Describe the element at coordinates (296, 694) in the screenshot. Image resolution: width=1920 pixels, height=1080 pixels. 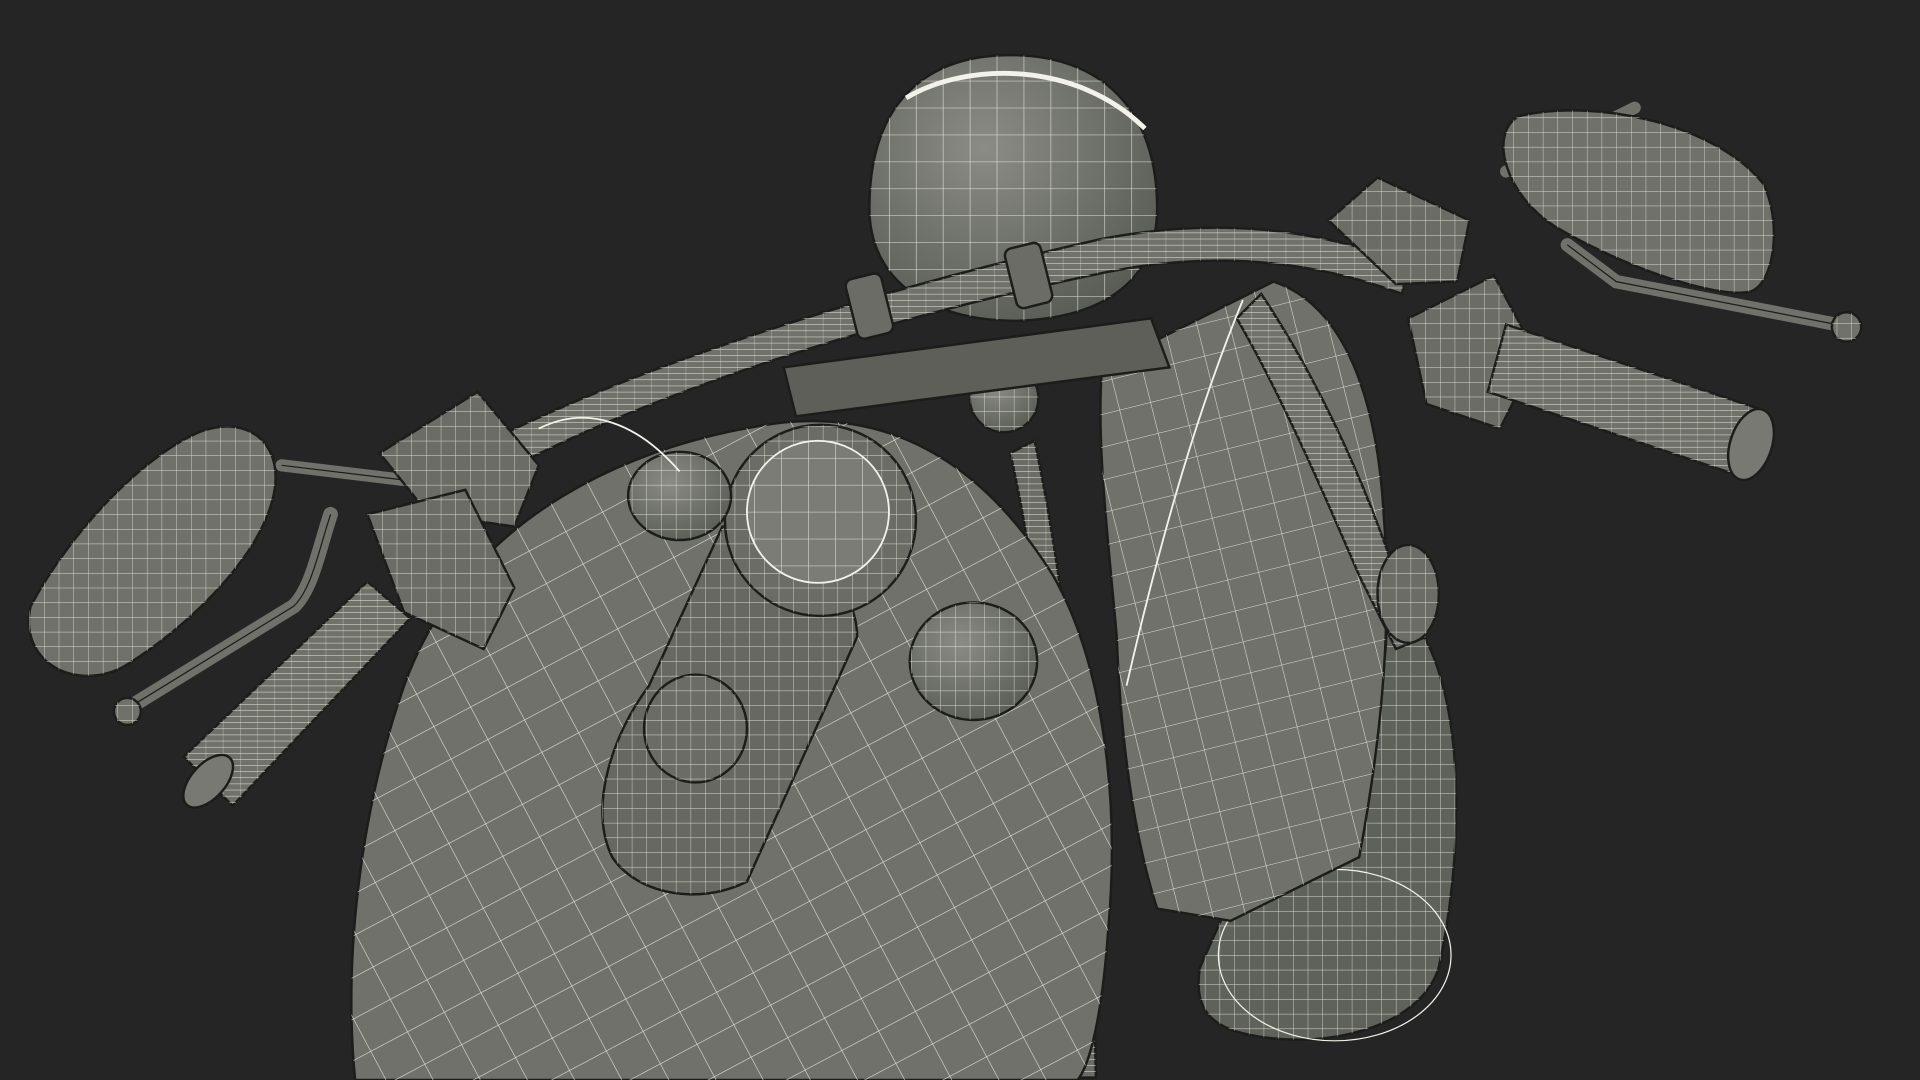
I see `left-grip` at that location.